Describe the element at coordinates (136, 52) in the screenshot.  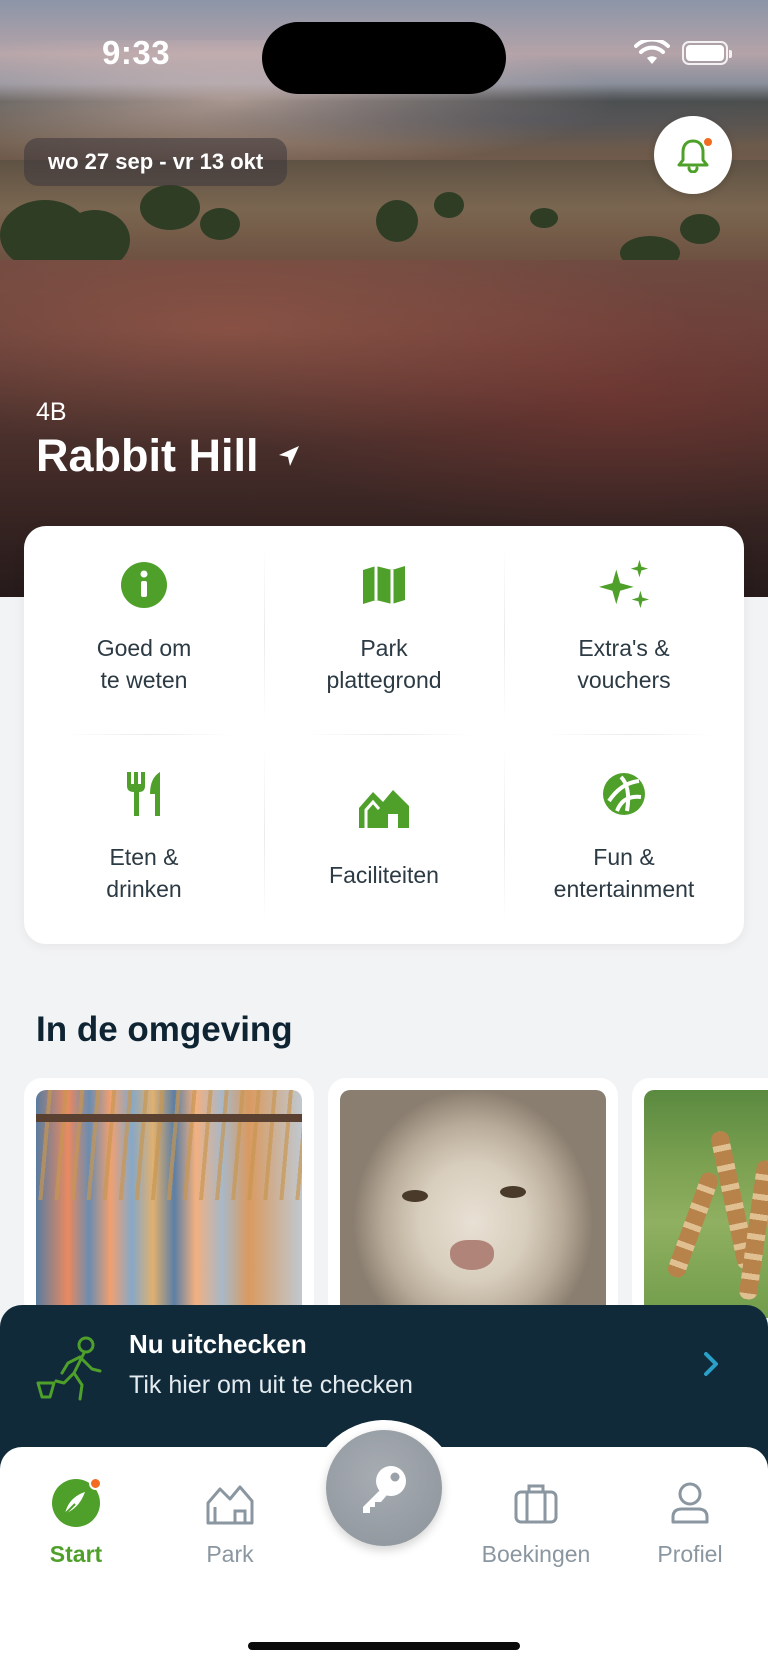
I see `status-time: 9:33` at that location.